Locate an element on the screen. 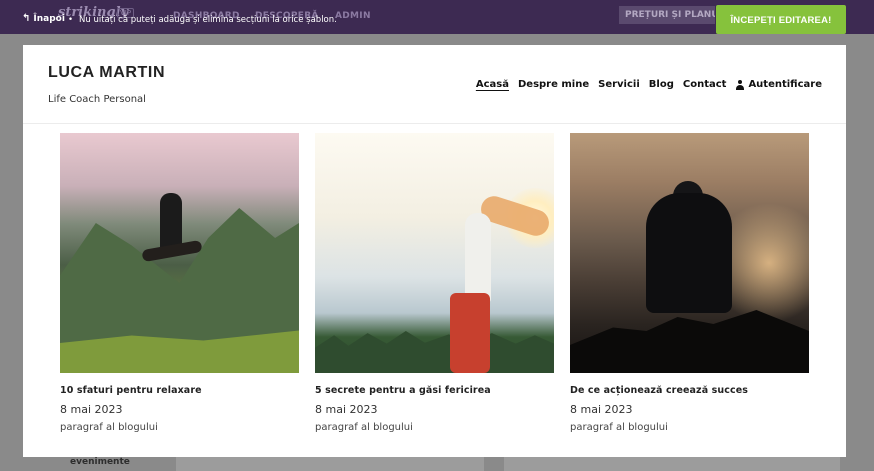 Image resolution: width=874 pixels, height=471 pixels. treeline-shape is located at coordinates (434, 352).